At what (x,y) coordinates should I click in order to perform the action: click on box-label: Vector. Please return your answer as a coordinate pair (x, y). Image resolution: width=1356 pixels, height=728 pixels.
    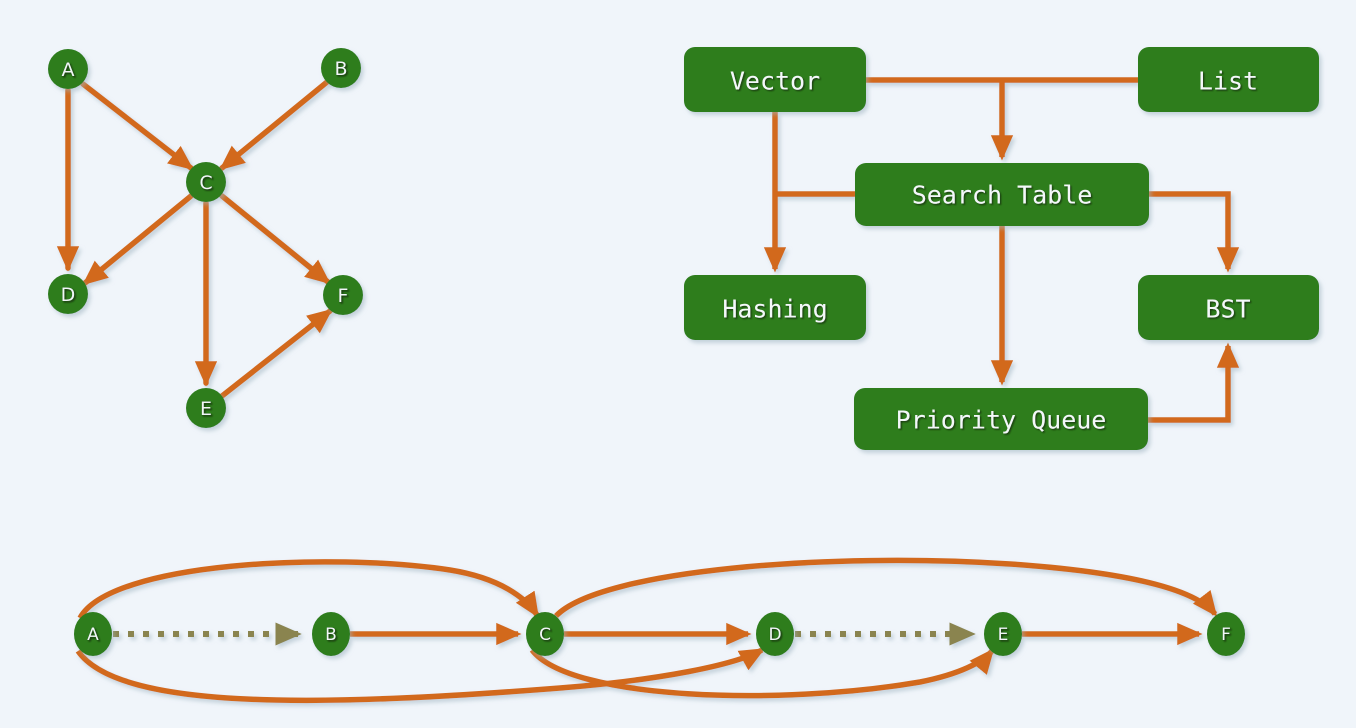
    Looking at the image, I should click on (775, 81).